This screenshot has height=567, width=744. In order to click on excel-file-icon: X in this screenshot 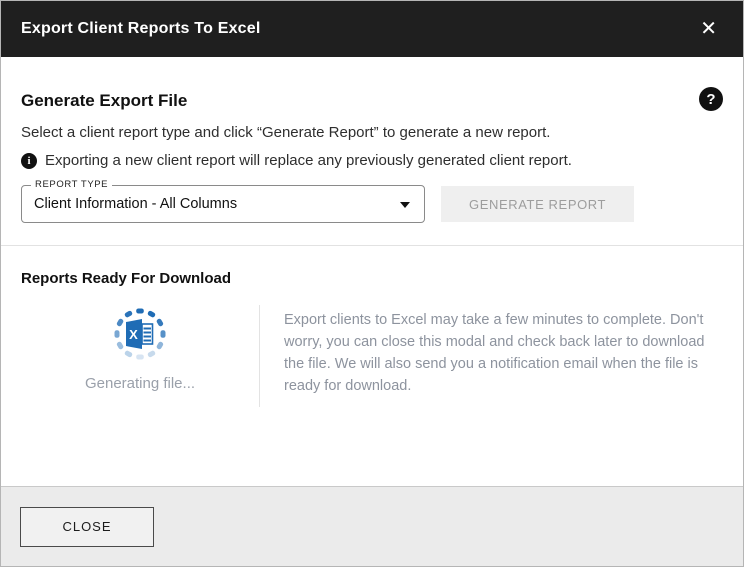, I will do `click(140, 334)`.